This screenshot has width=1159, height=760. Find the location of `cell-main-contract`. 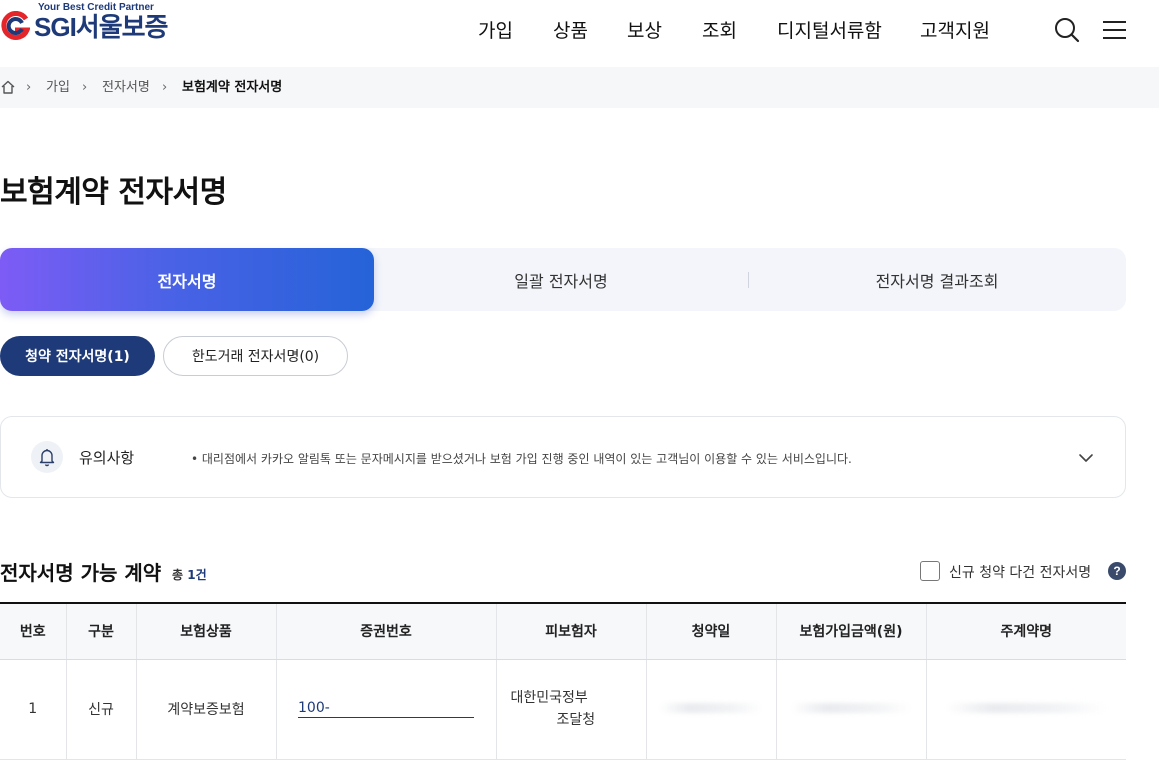

cell-main-contract is located at coordinates (1026, 709).